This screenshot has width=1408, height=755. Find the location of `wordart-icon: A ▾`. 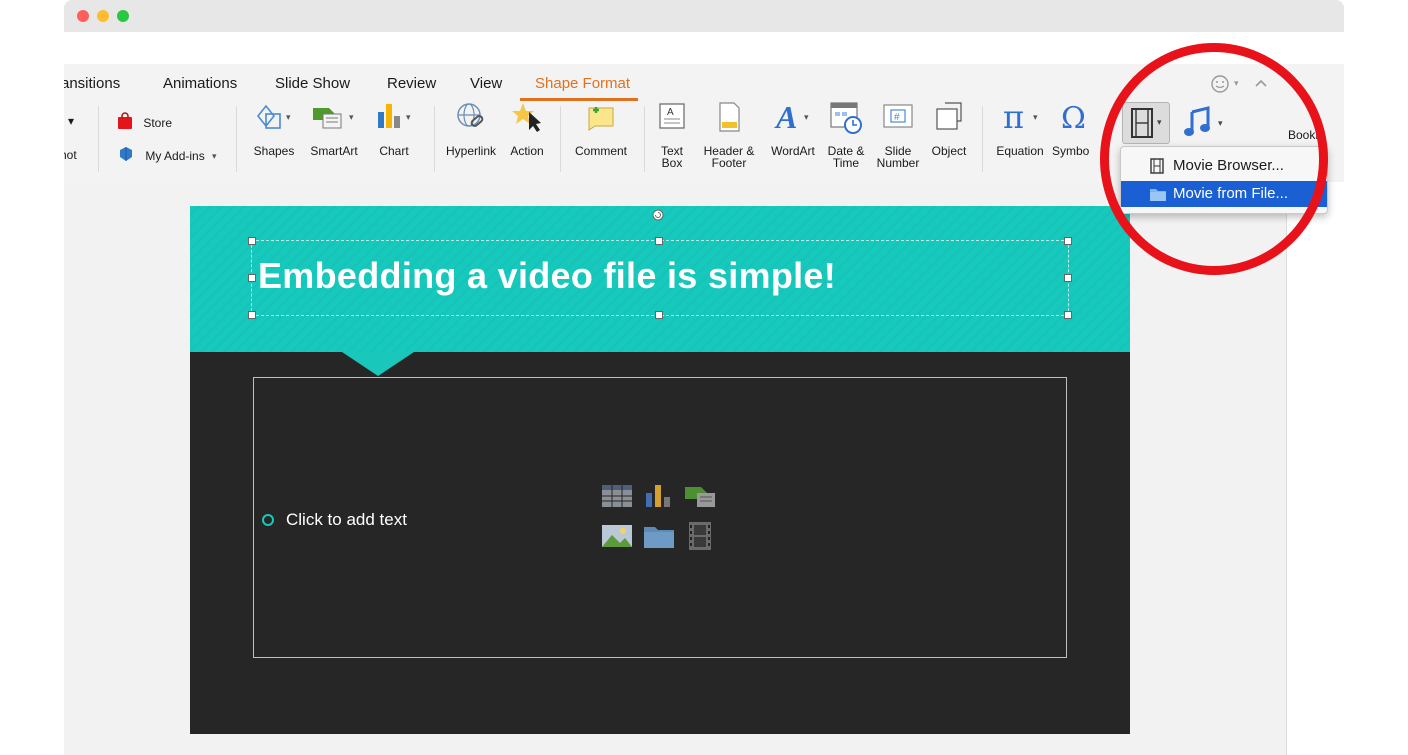

wordart-icon: A ▾ is located at coordinates (793, 119).